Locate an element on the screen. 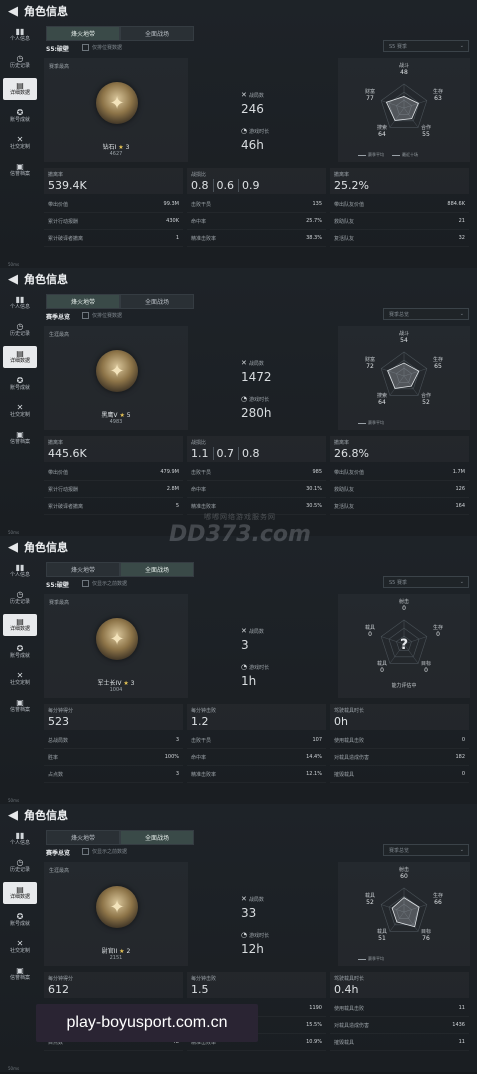 Image resolution: width=477 pixels, height=1074 pixels. rank-card: 生涯最高 ✦ 尉官II ★ 2 2151 is located at coordinates (116, 914).